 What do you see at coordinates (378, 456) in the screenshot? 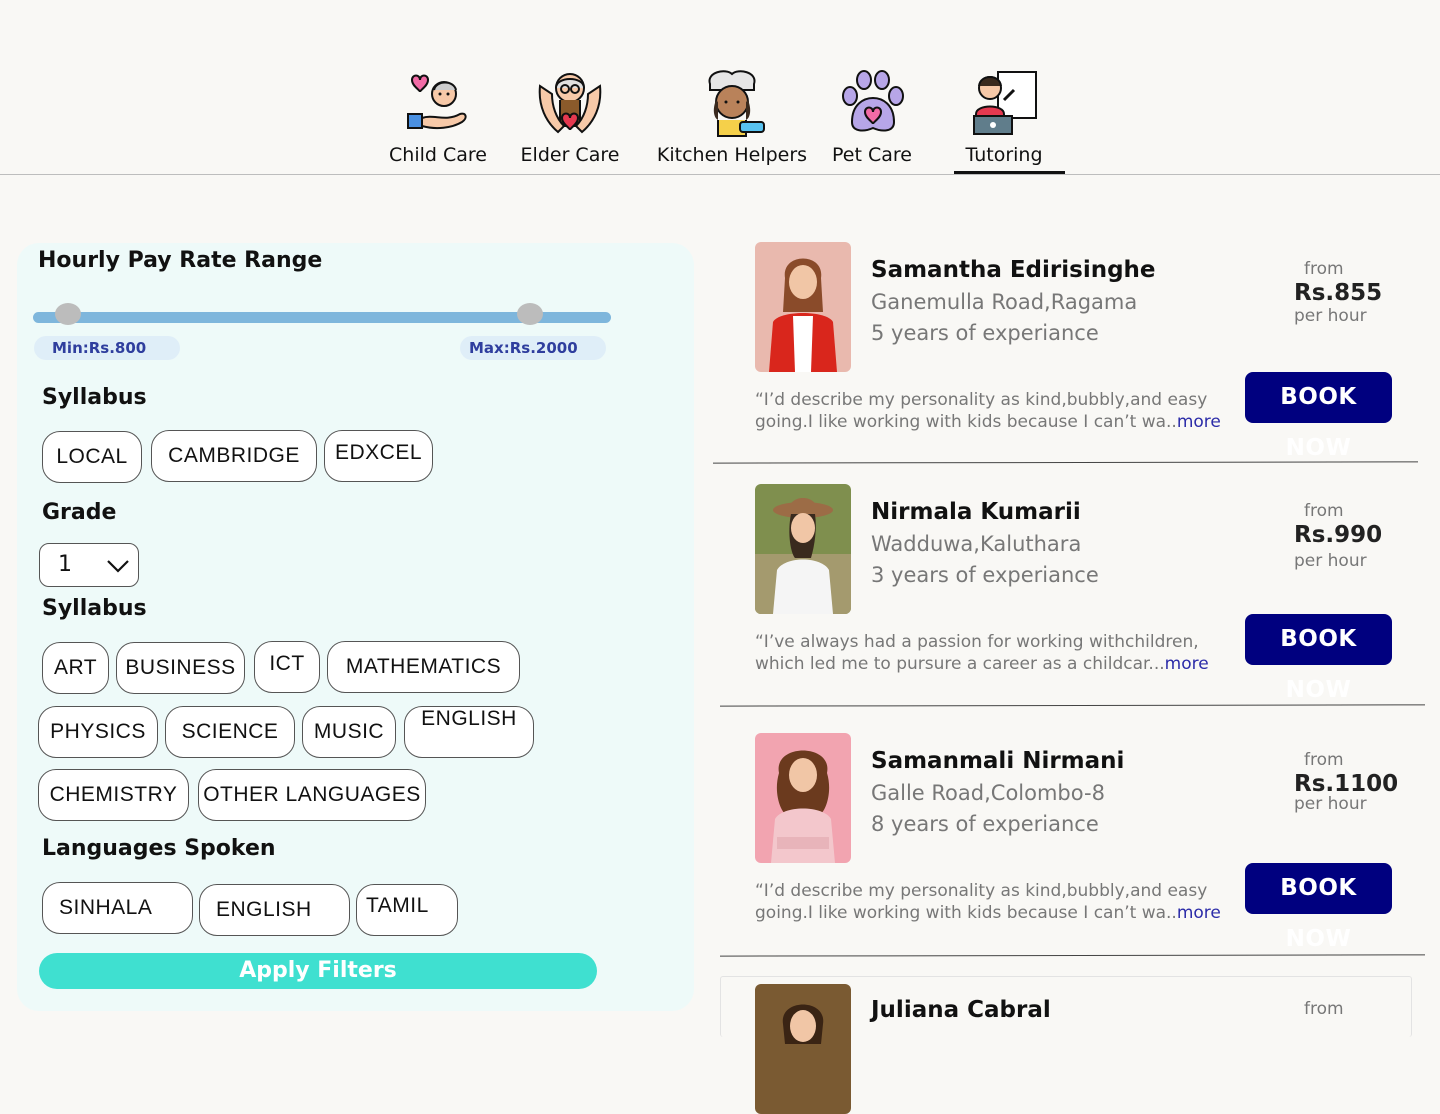
I see `syllabus-chip-edxcel: EDXCEL` at bounding box center [378, 456].